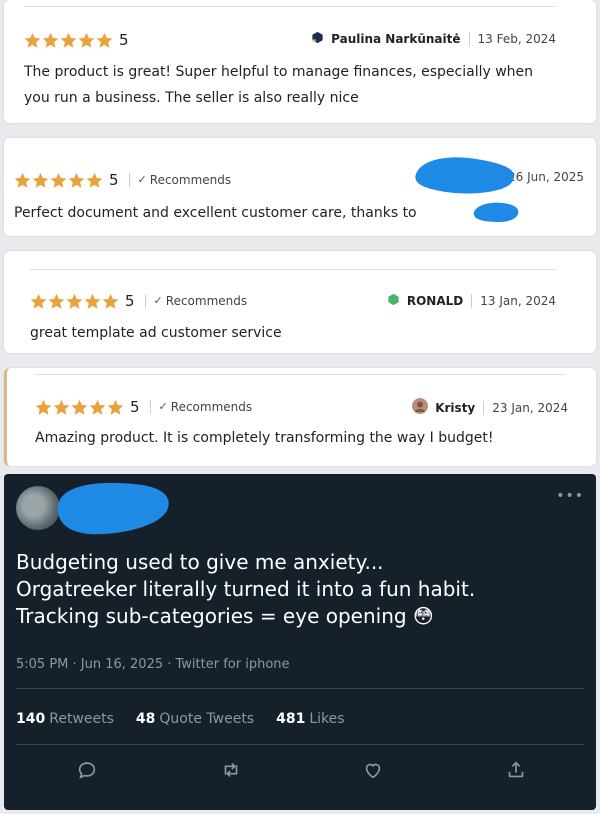 The width and height of the screenshot is (600, 814). I want to click on author-name: Kristy, so click(455, 408).